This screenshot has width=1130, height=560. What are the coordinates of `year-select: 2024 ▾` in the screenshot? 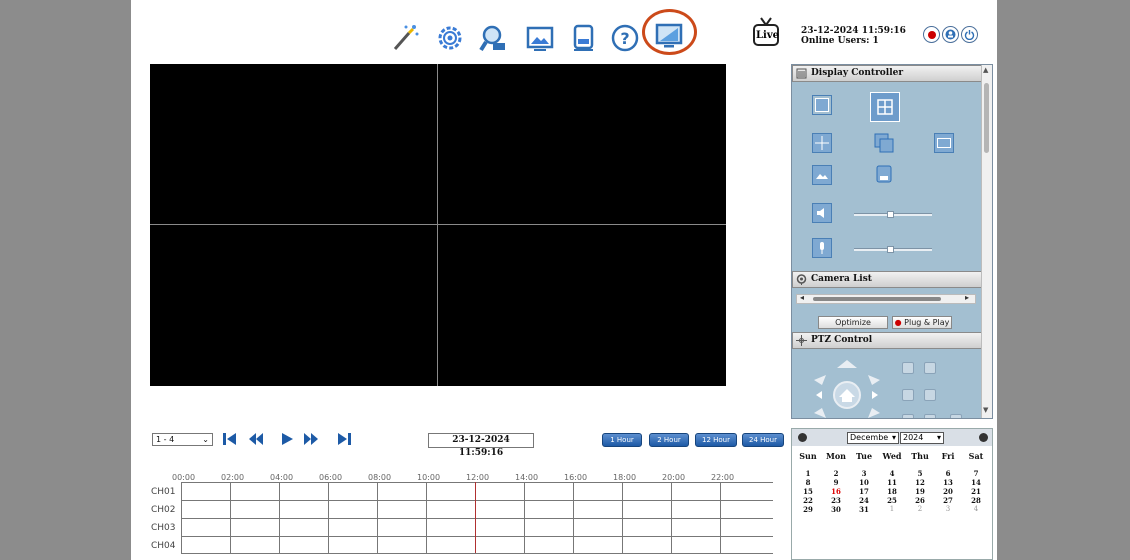 It's located at (922, 438).